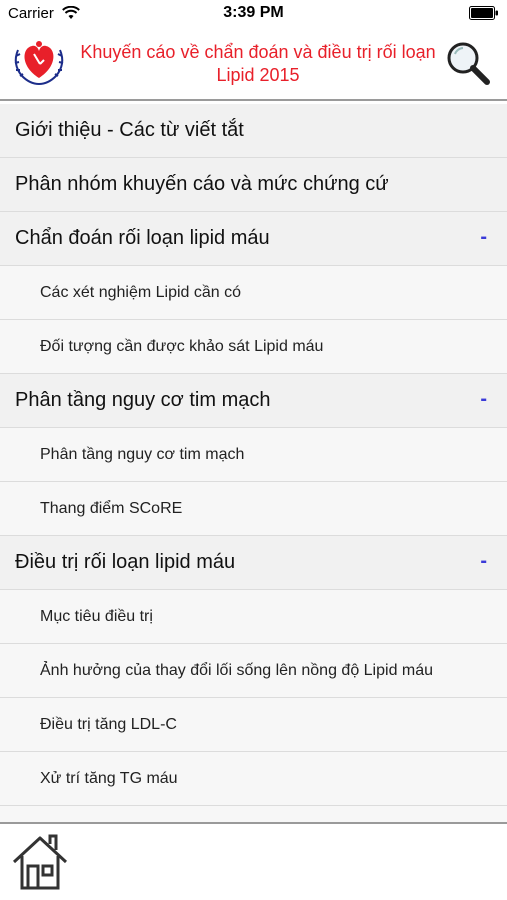 This screenshot has height=900, width=507. I want to click on menu-subitem-score-scale: Thang điểm SCoRE, so click(253, 509).